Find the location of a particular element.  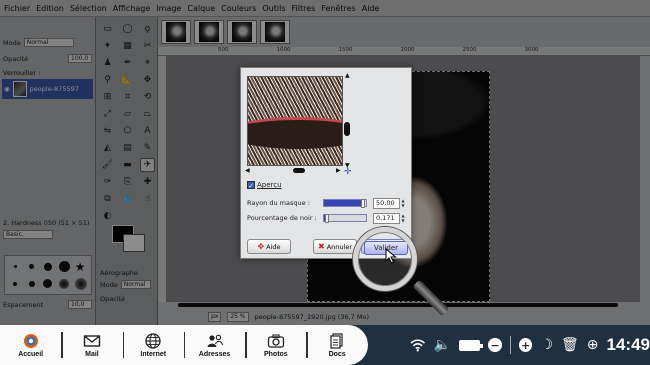

rotate-tool-icon: ⟲ is located at coordinates (147, 97).